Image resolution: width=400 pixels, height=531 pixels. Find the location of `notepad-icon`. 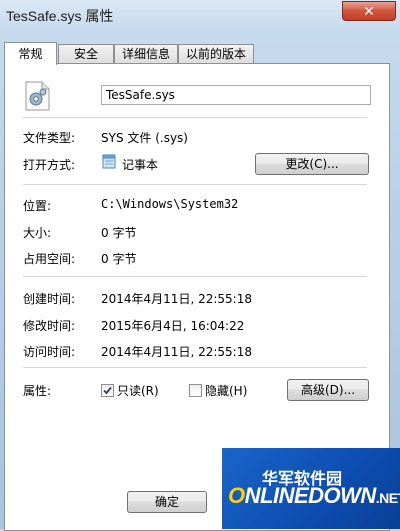

notepad-icon is located at coordinates (109, 161).